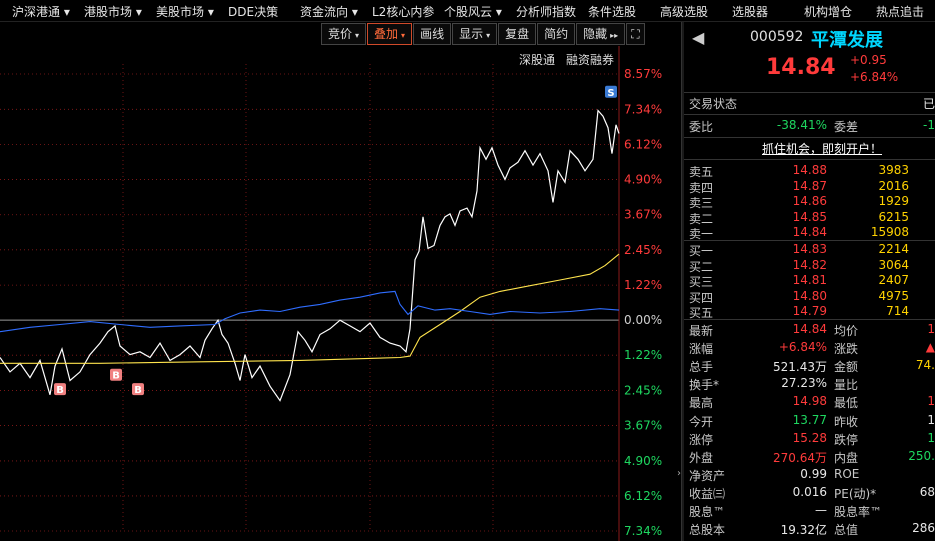 Image resolution: width=935 pixels, height=541 pixels. I want to click on margin-trading-link: 融资融券, so click(590, 59).